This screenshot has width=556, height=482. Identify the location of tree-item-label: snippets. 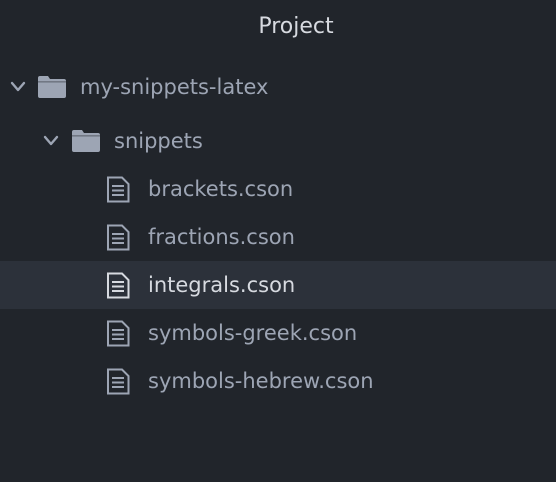
(158, 141).